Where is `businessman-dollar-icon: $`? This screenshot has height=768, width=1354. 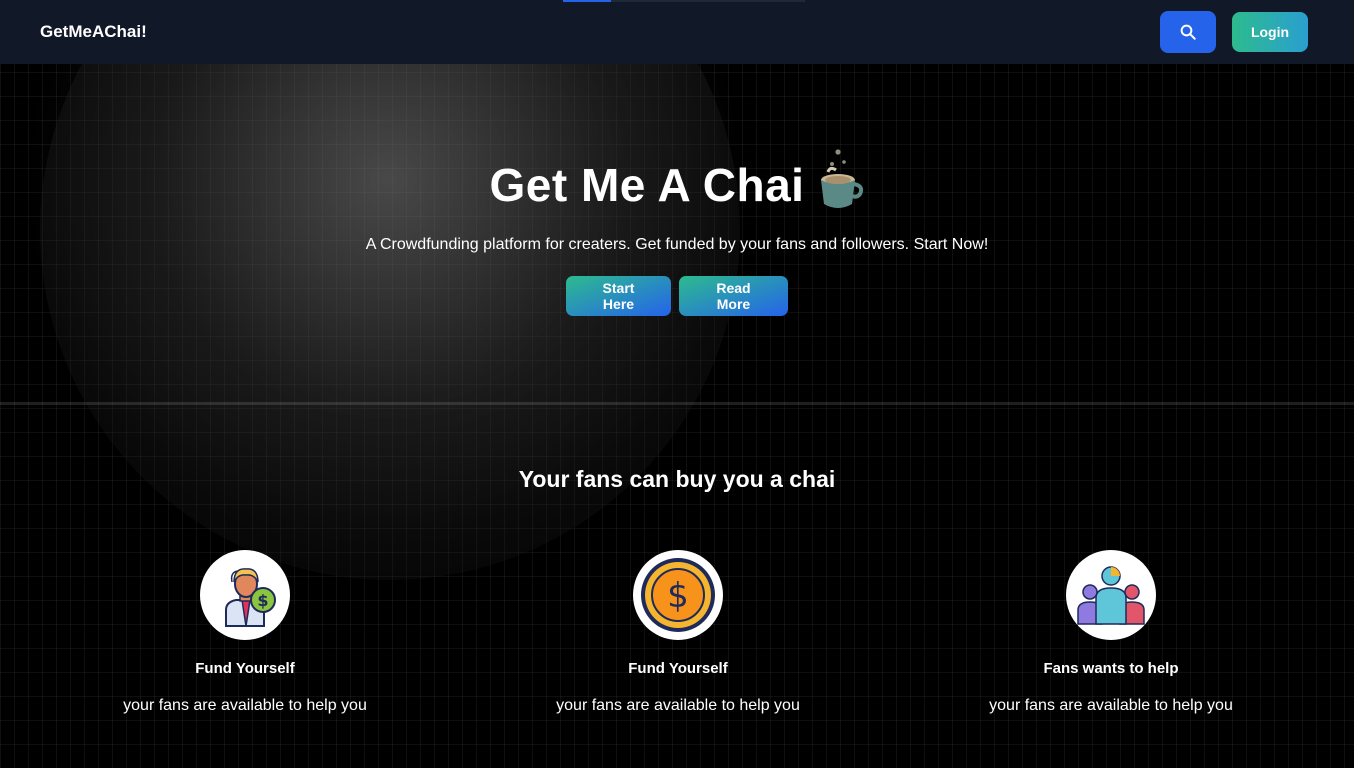
businessman-dollar-icon: $ is located at coordinates (250, 597).